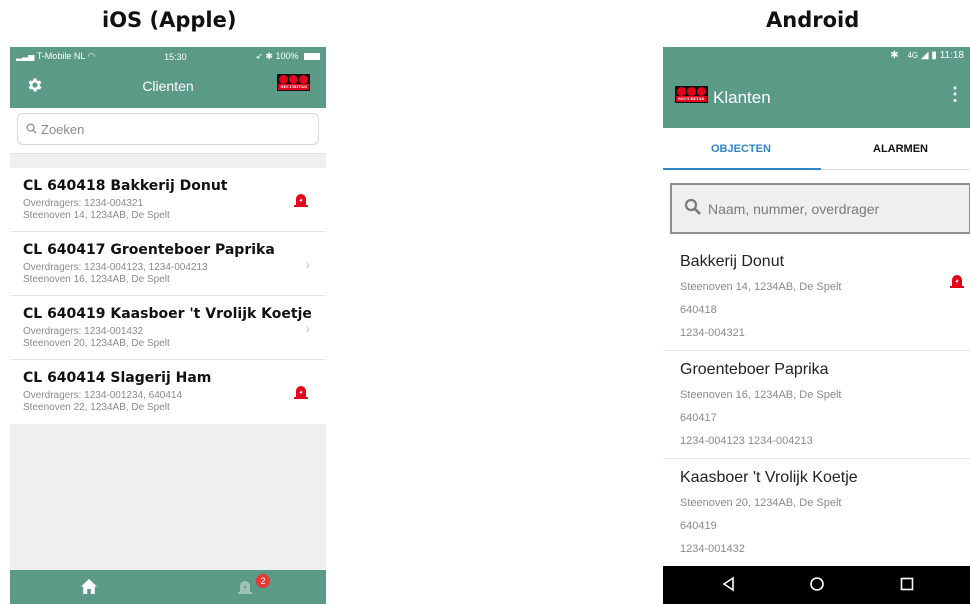 The image size is (970, 604). Describe the element at coordinates (117, 378) in the screenshot. I see `client-title: CL 640414 Slagerij Ham` at that location.